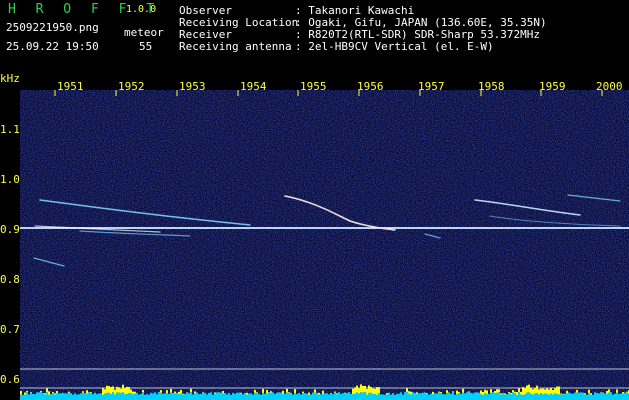  I want to click on info-value-antenna: : 2el-HB9CV Vertical (el. E-W), so click(394, 46).